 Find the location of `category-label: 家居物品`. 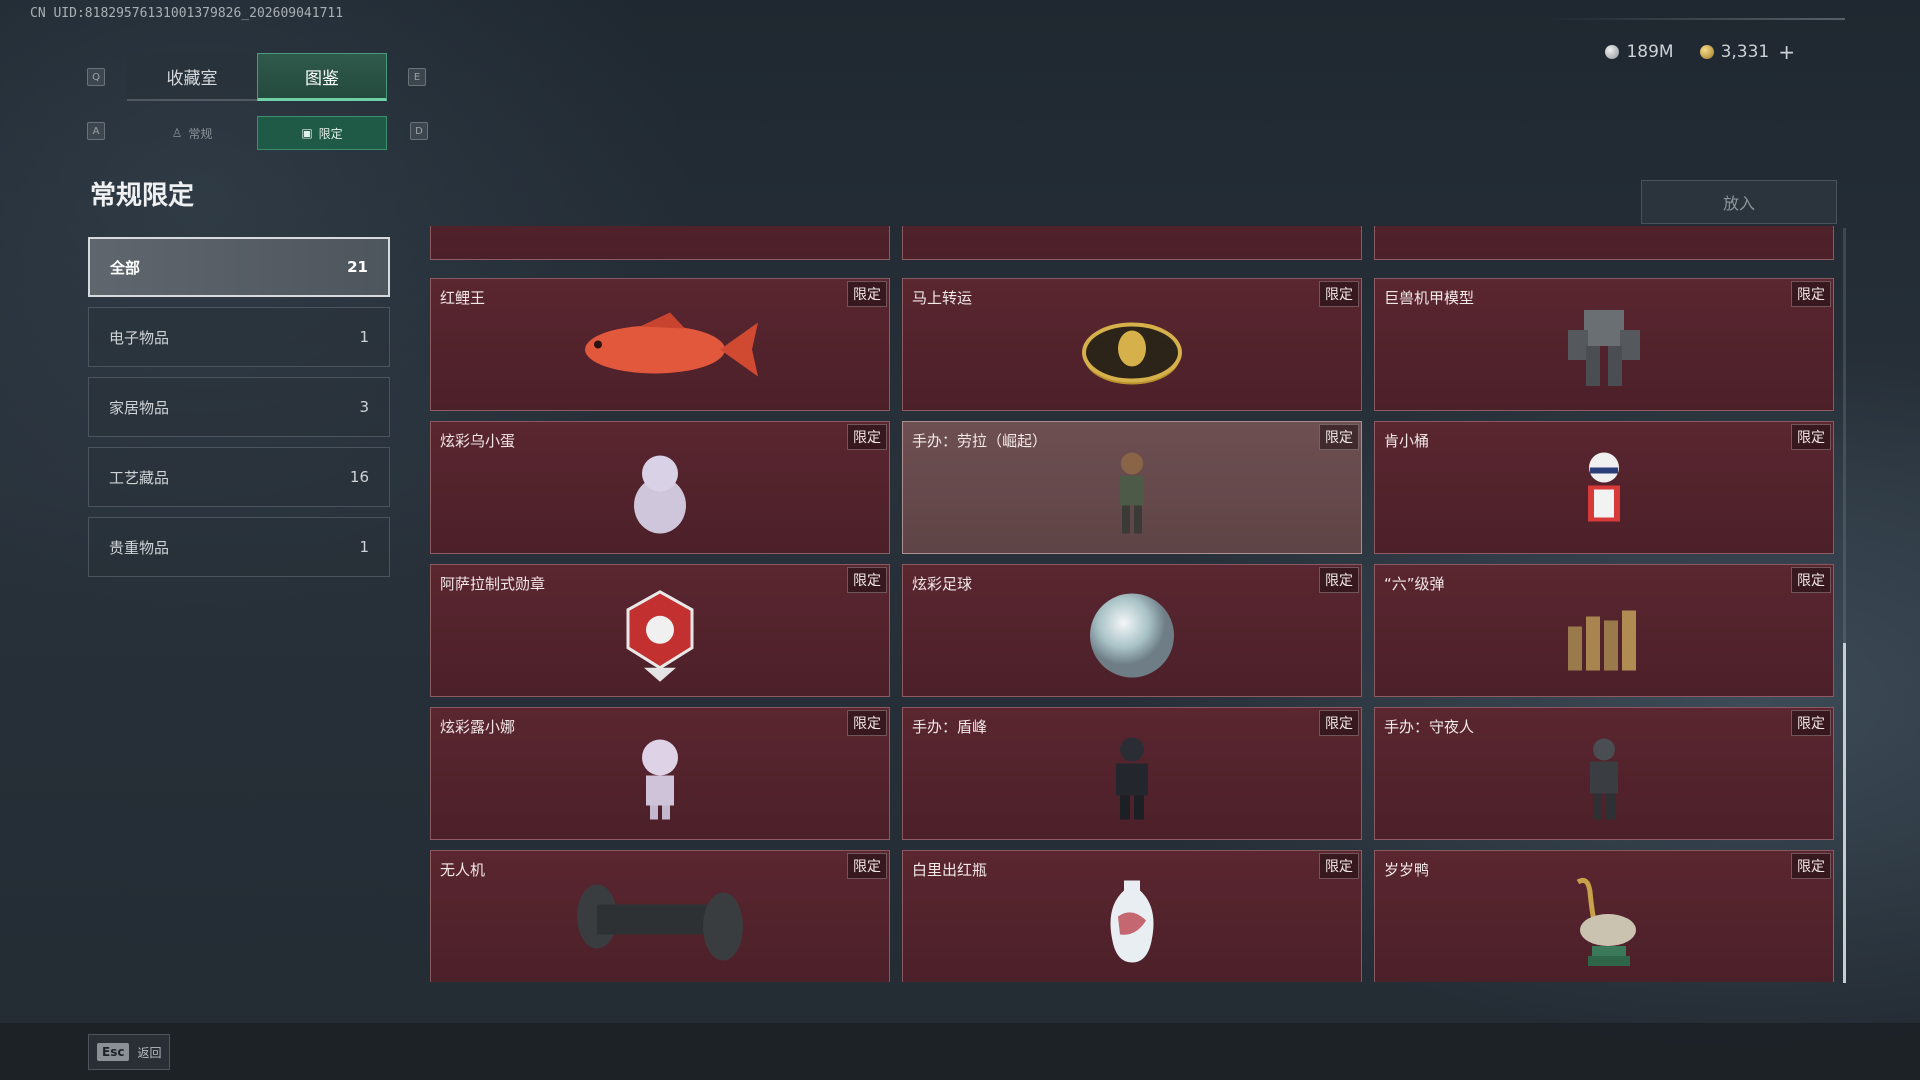

category-label: 家居物品 is located at coordinates (139, 407).